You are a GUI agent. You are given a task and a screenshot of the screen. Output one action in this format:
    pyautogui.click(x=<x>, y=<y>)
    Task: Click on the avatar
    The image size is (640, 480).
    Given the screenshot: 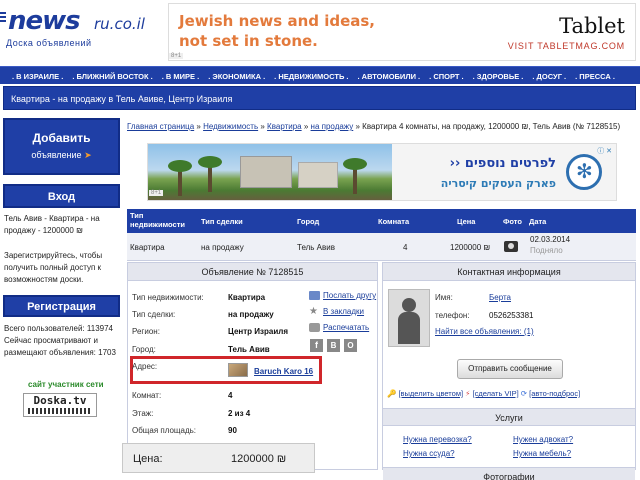 What is the action you would take?
    pyautogui.click(x=409, y=318)
    